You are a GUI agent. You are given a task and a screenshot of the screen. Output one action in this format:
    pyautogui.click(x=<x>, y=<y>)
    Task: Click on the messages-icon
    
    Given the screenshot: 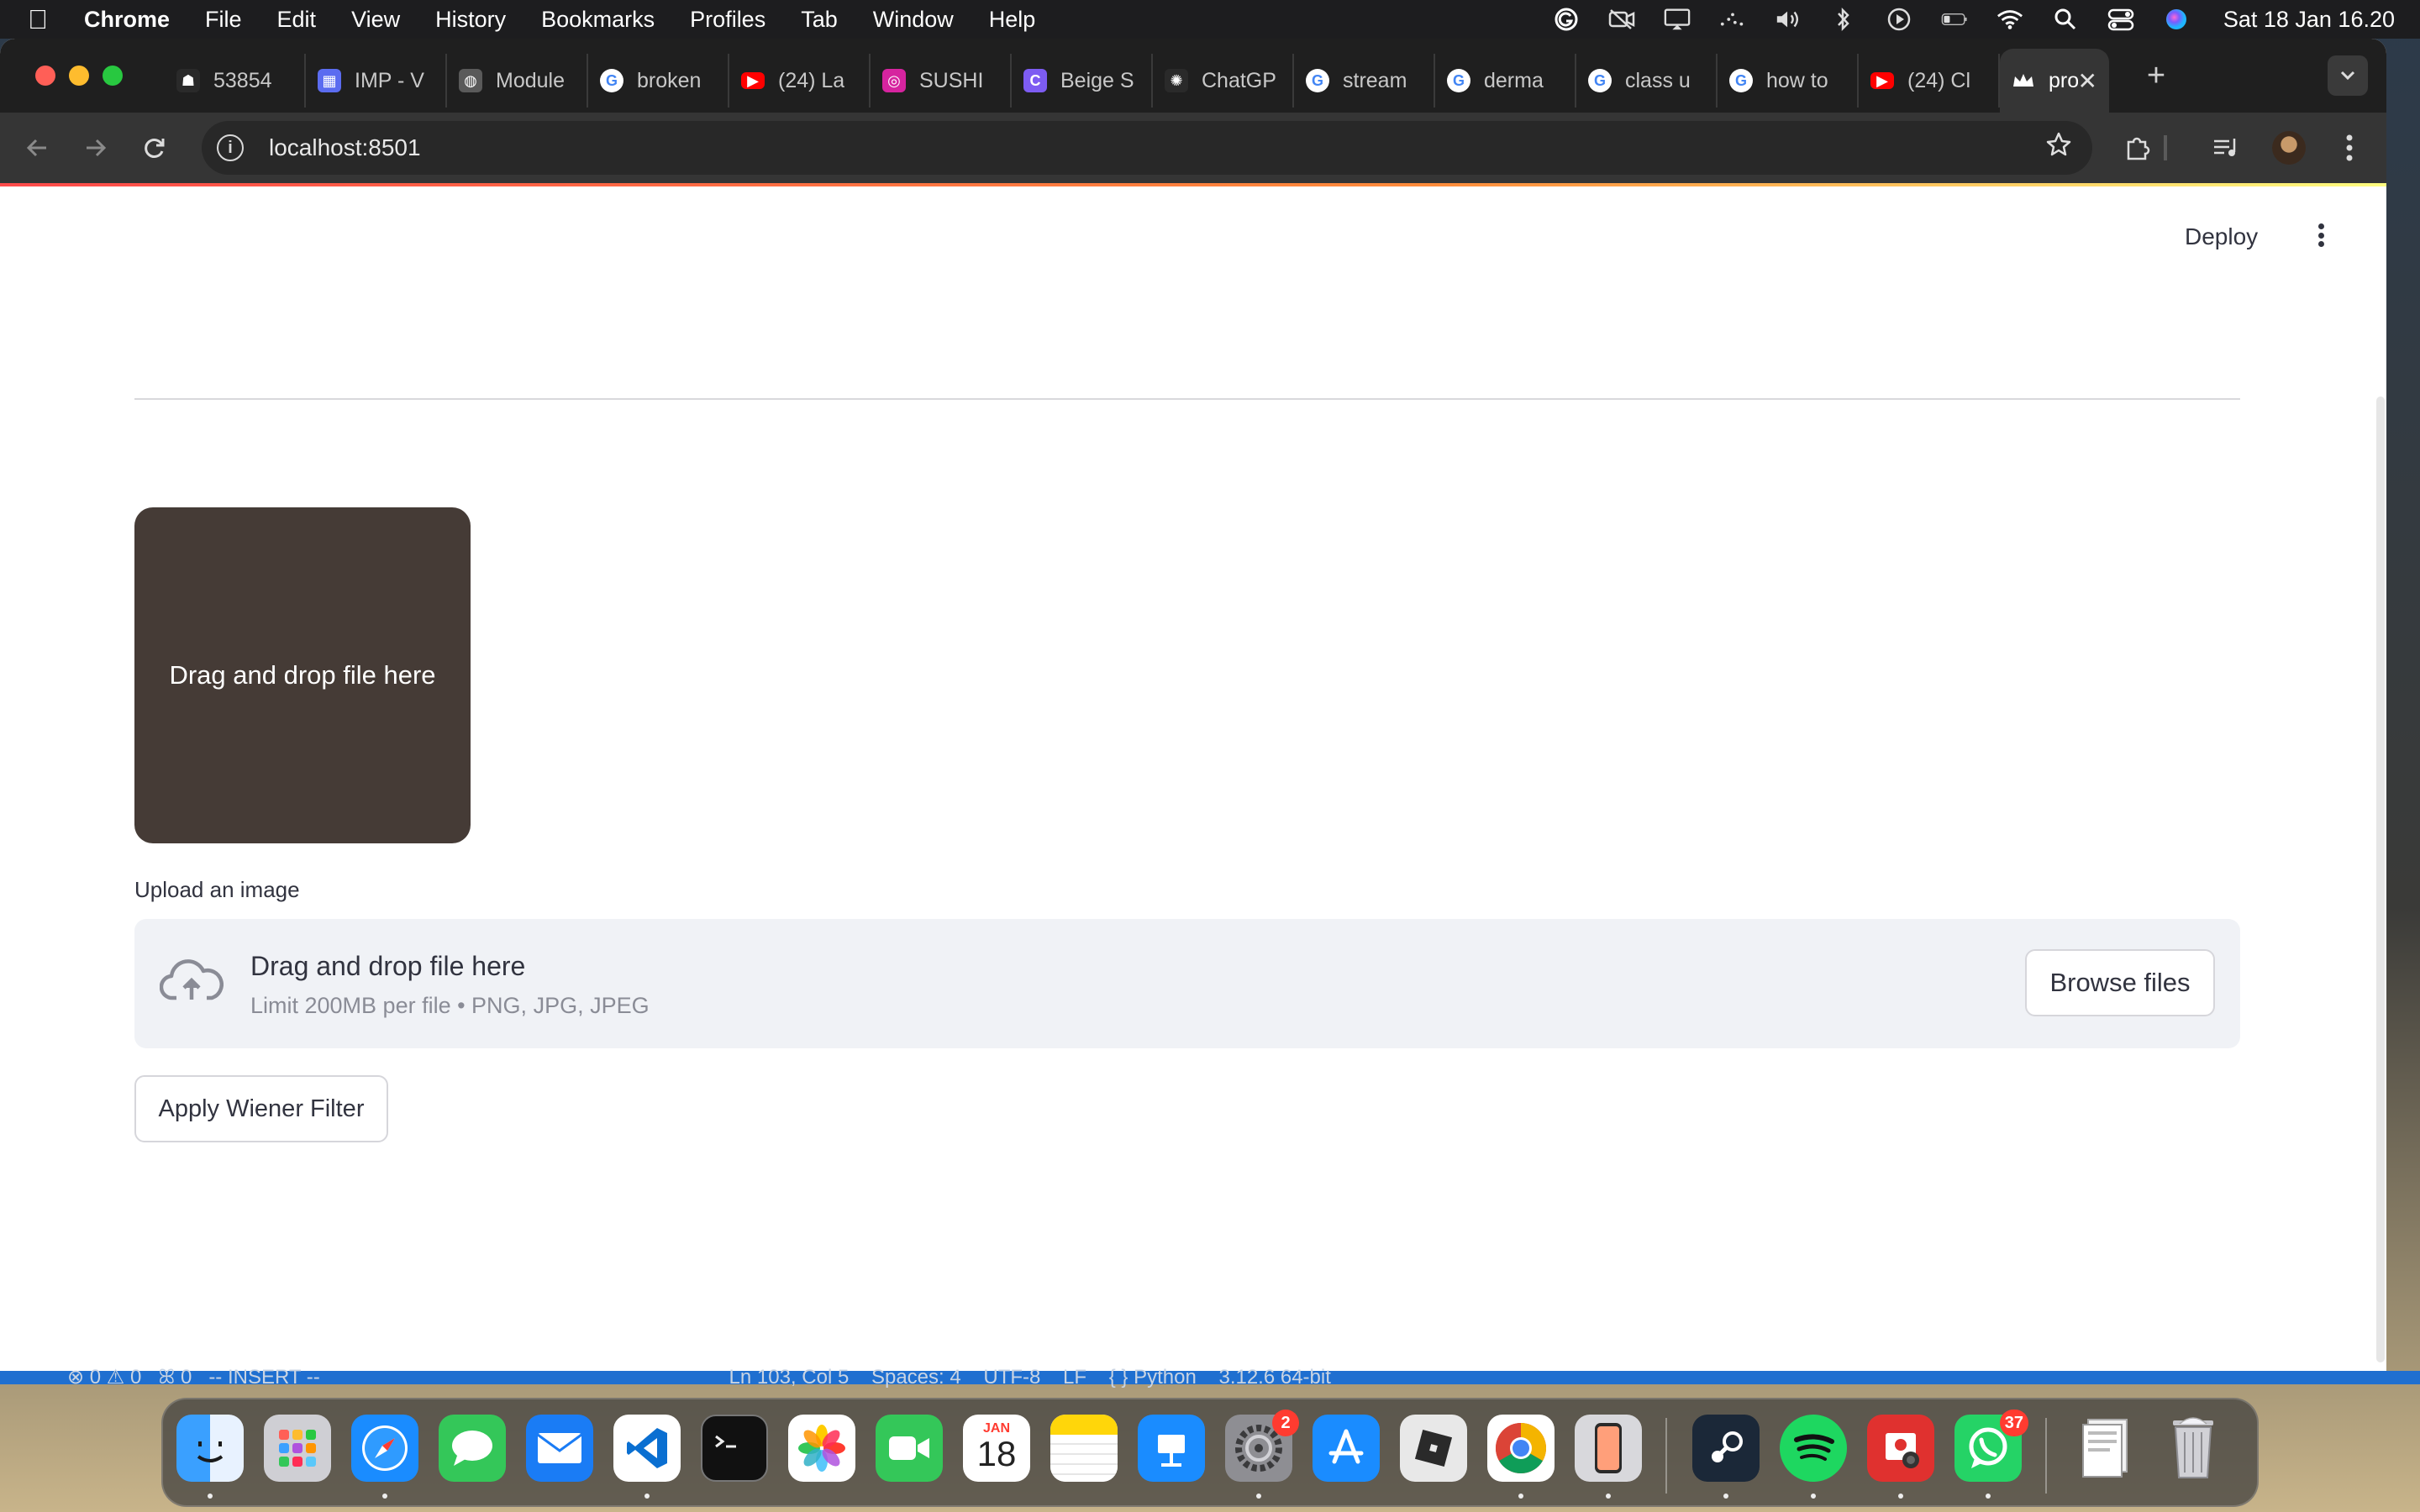 What is the action you would take?
    pyautogui.click(x=472, y=1448)
    